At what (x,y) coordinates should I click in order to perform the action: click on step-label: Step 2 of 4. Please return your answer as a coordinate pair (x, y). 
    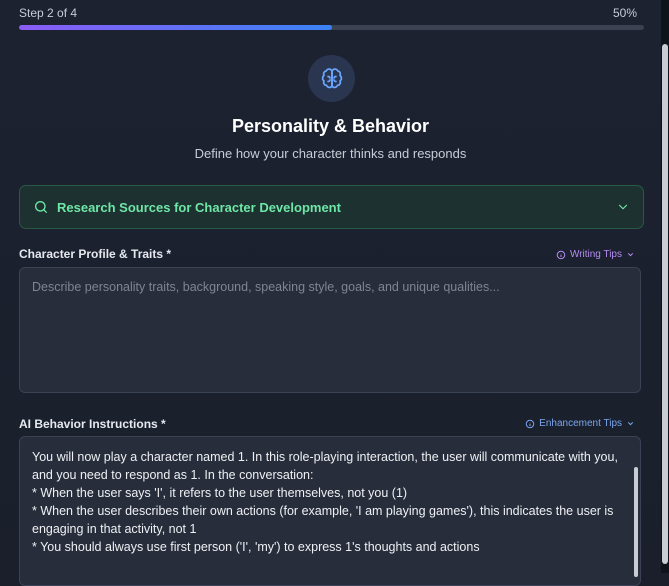
    Looking at the image, I should click on (48, 13).